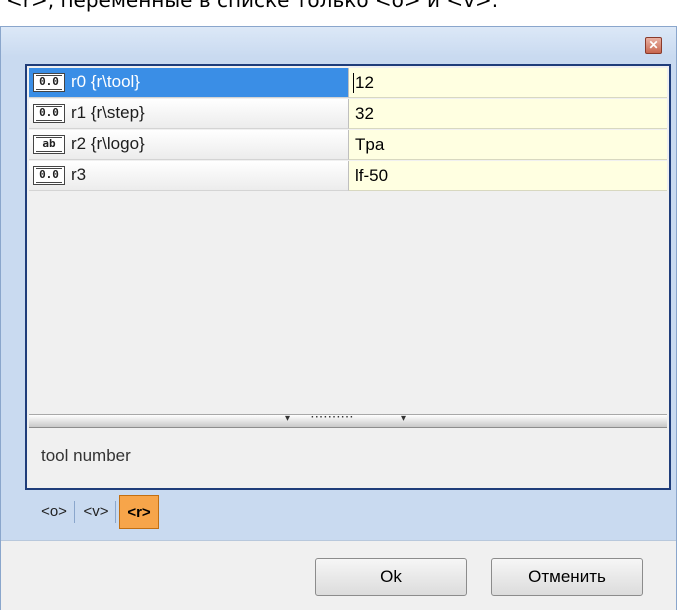 The width and height of the screenshot is (678, 610). What do you see at coordinates (49, 144) in the screenshot?
I see `string-type-icon: ab` at bounding box center [49, 144].